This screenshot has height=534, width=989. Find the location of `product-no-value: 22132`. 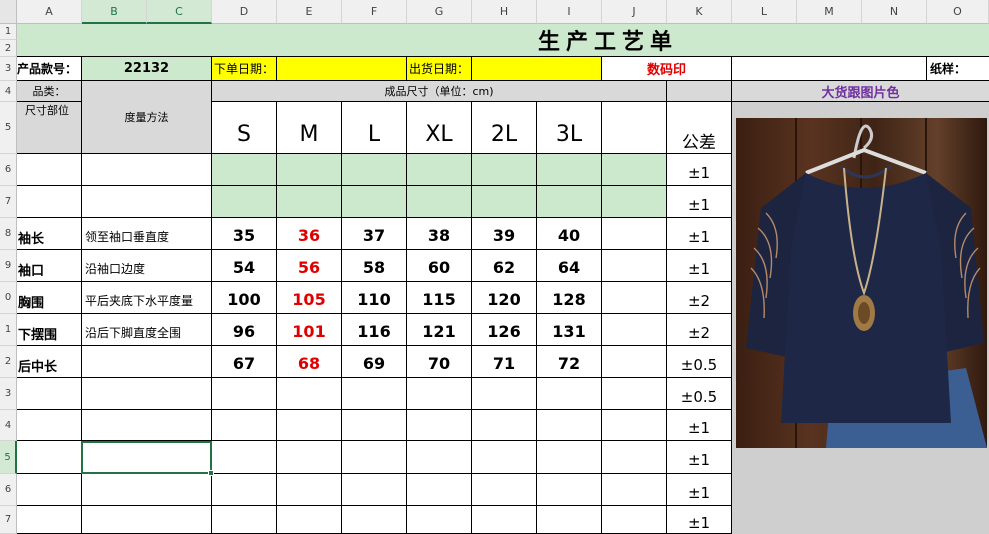

product-no-value: 22132 is located at coordinates (147, 69).